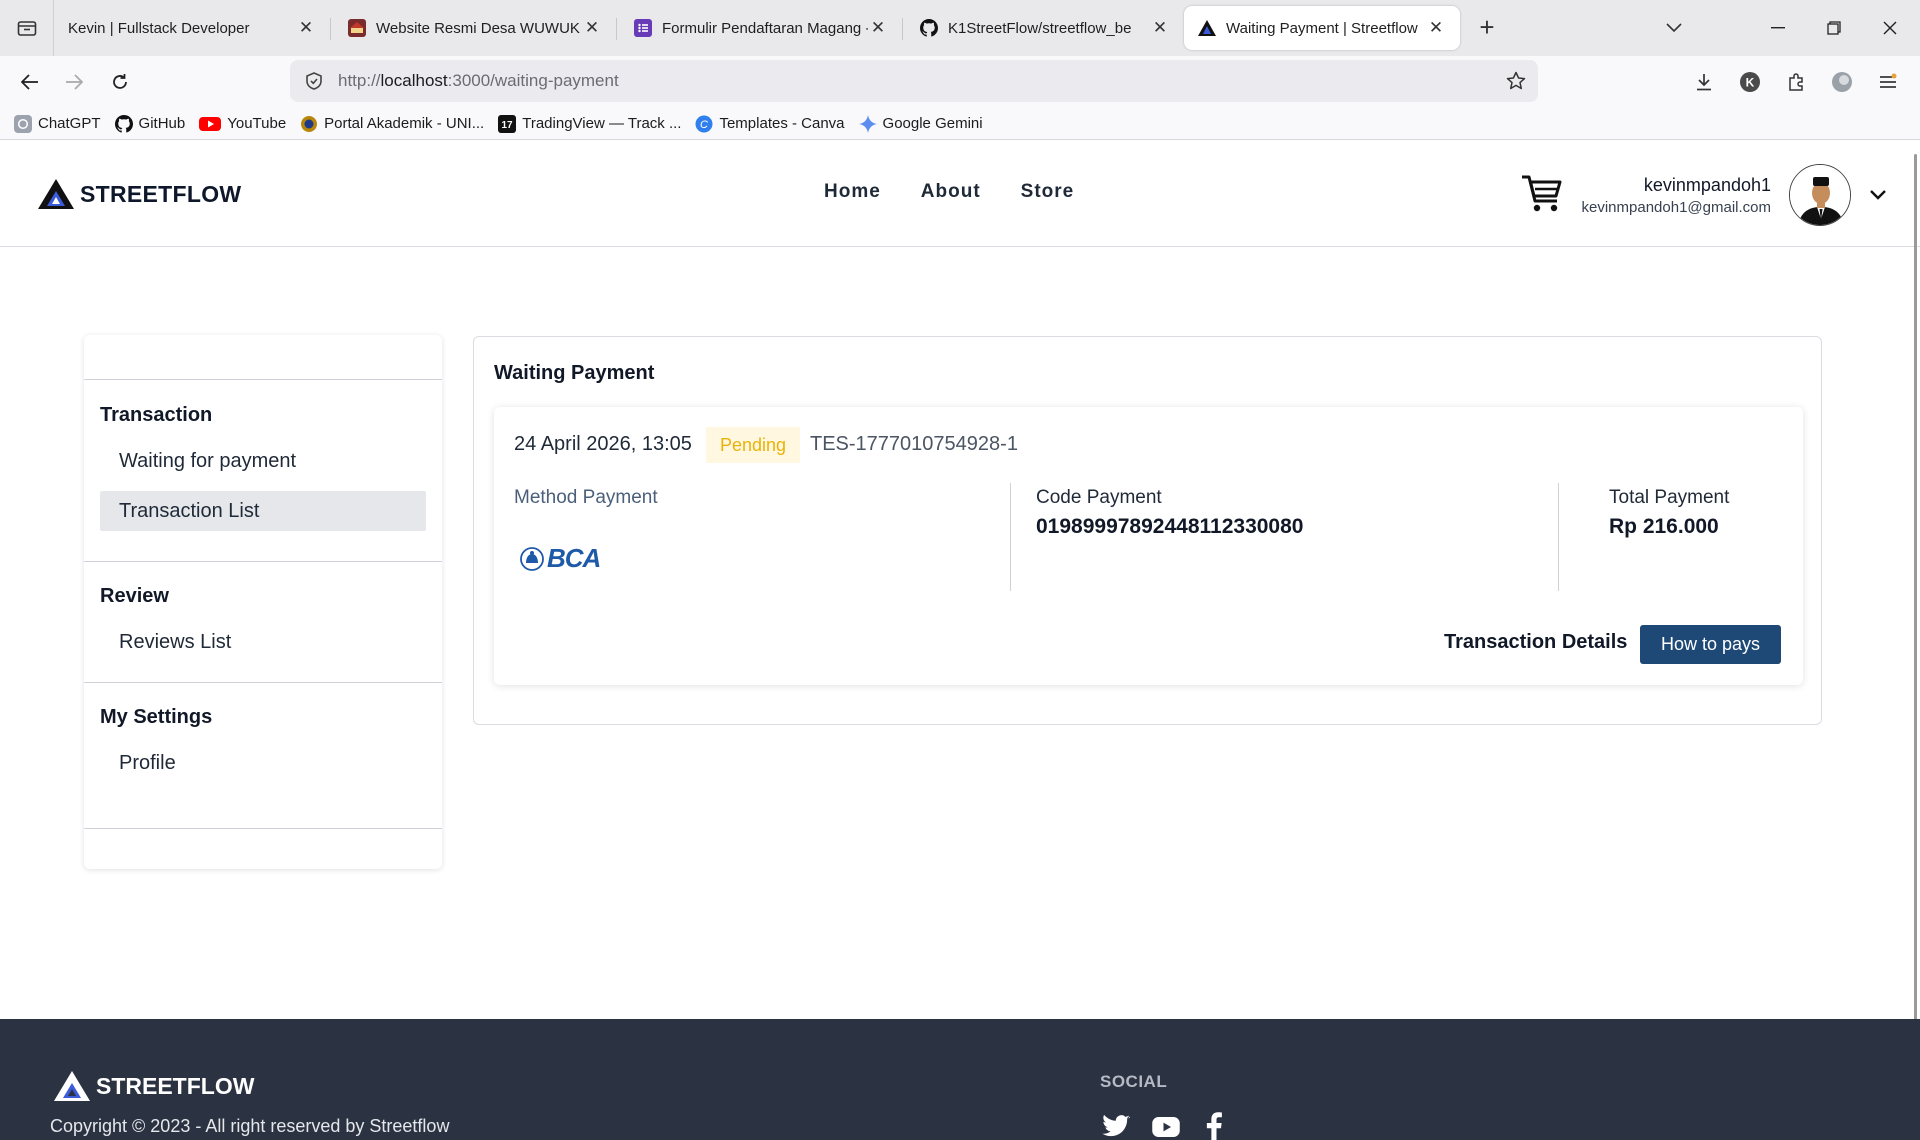  I want to click on sidebar-item-waiting-for-payment: Waiting for payment, so click(263, 461).